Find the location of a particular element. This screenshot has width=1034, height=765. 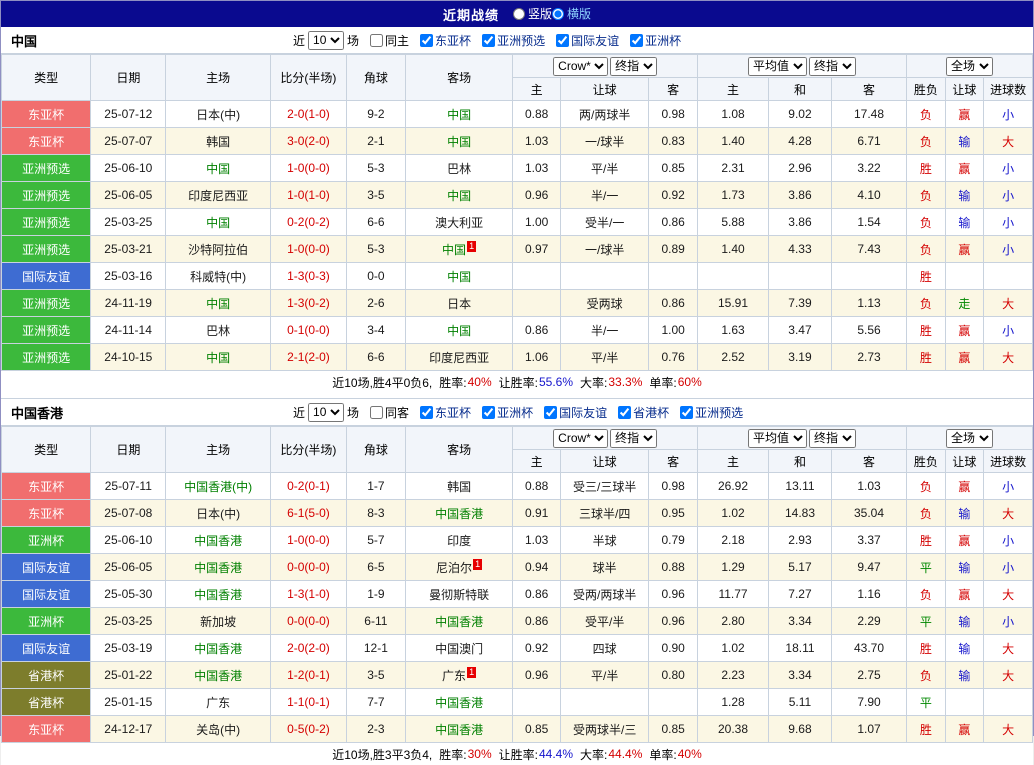

match-date-cell: 24-10-15 is located at coordinates (128, 357).